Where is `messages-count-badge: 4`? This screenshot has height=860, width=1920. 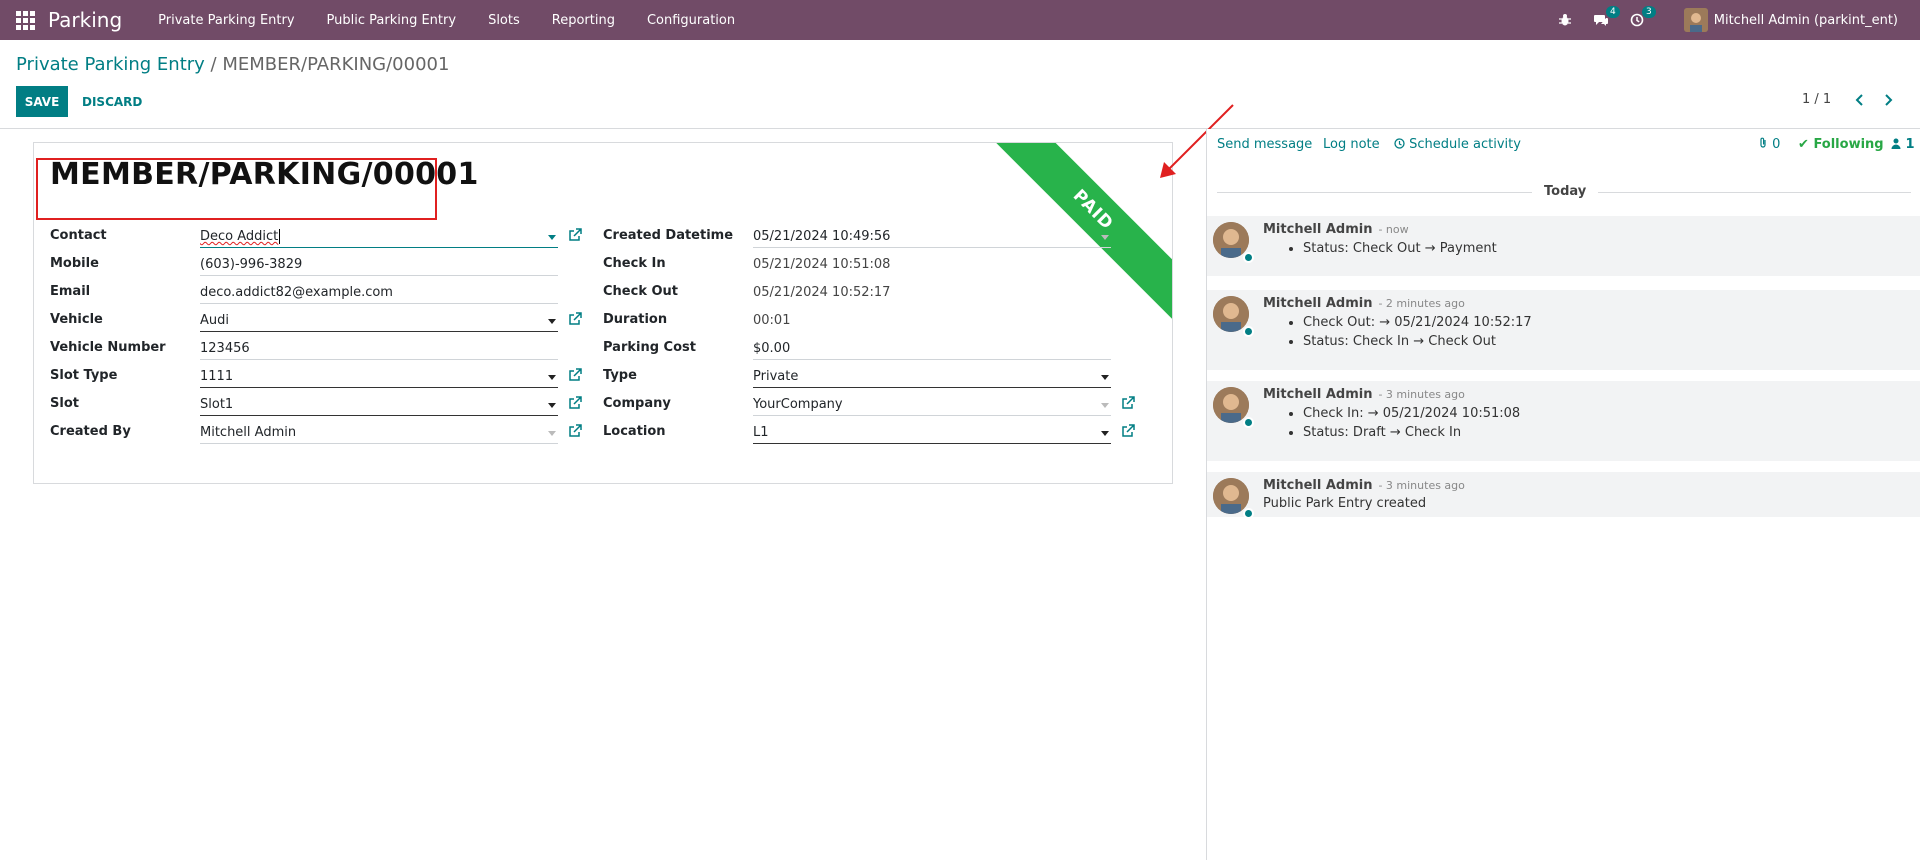 messages-count-badge: 4 is located at coordinates (1613, 12).